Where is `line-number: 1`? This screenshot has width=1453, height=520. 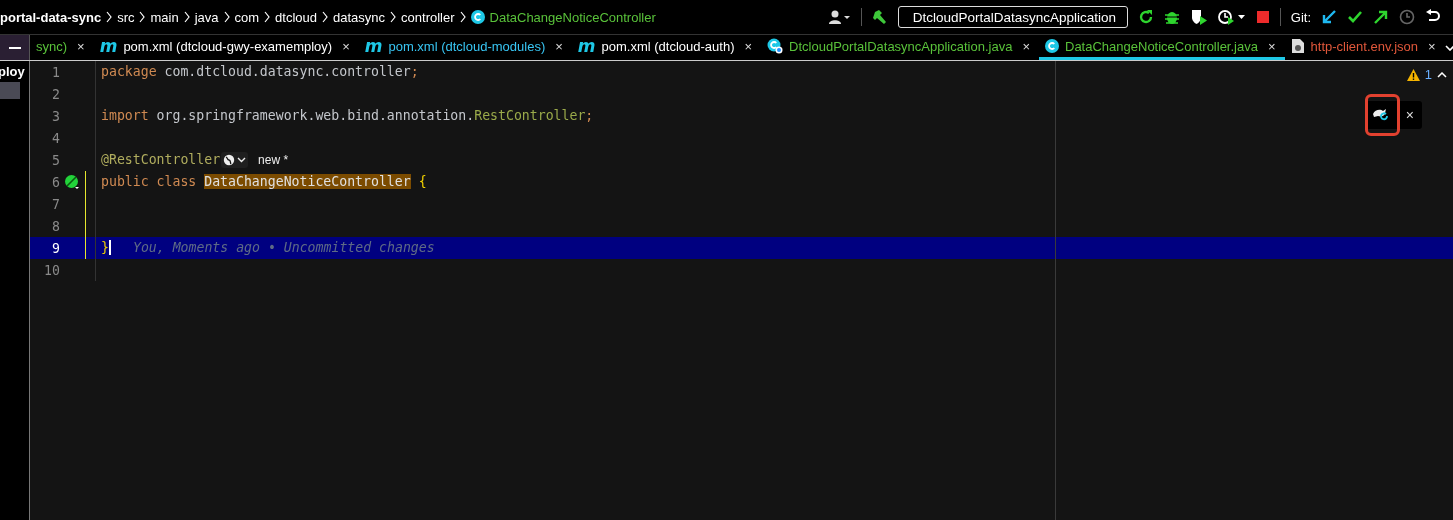
line-number: 1 is located at coordinates (55, 72).